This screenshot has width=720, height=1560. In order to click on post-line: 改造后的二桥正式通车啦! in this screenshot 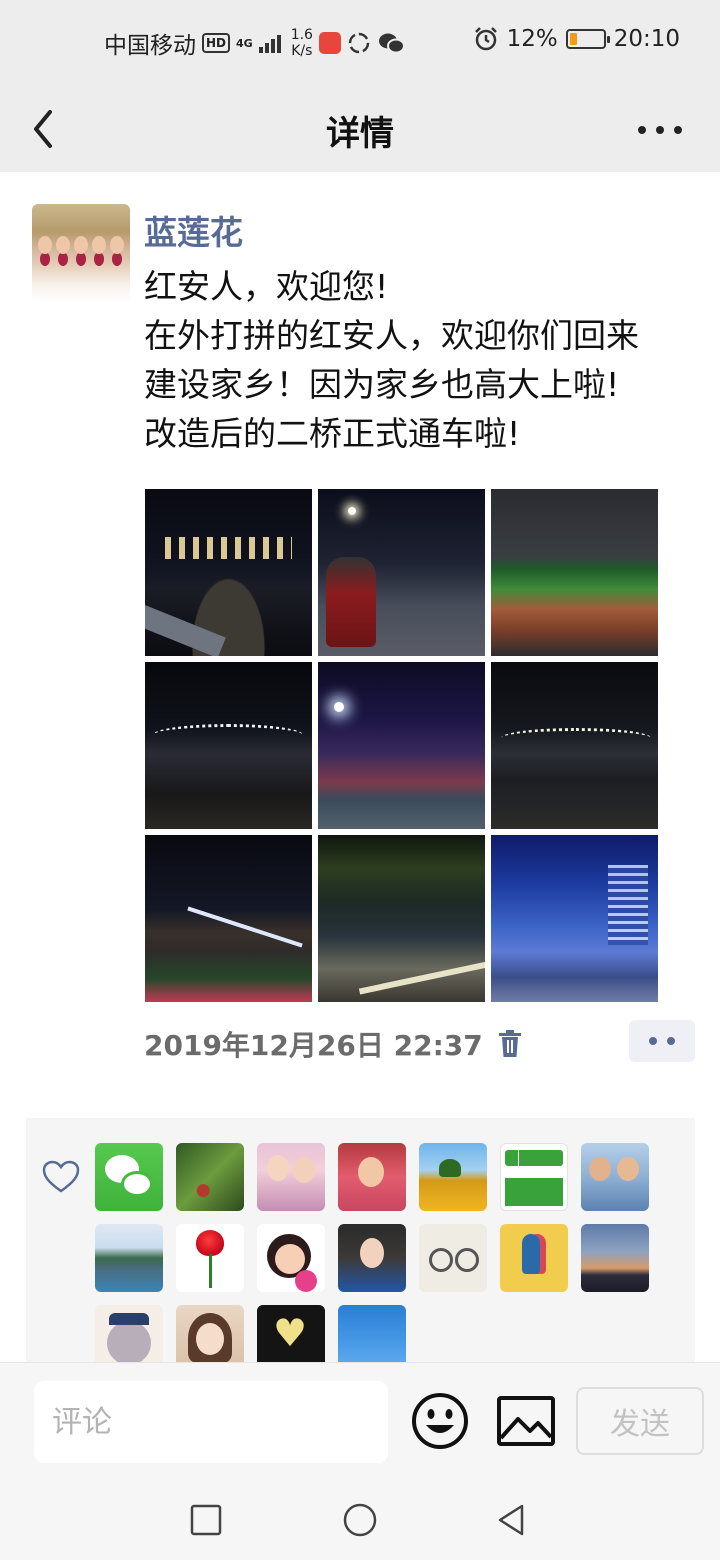, I will do `click(332, 433)`.